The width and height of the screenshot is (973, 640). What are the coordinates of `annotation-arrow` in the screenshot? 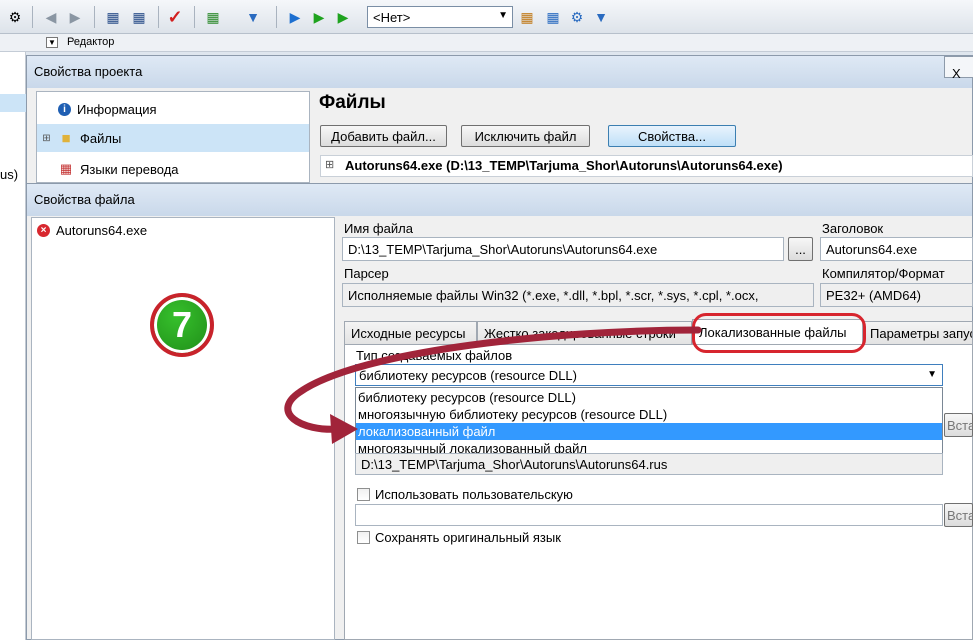 It's located at (493, 385).